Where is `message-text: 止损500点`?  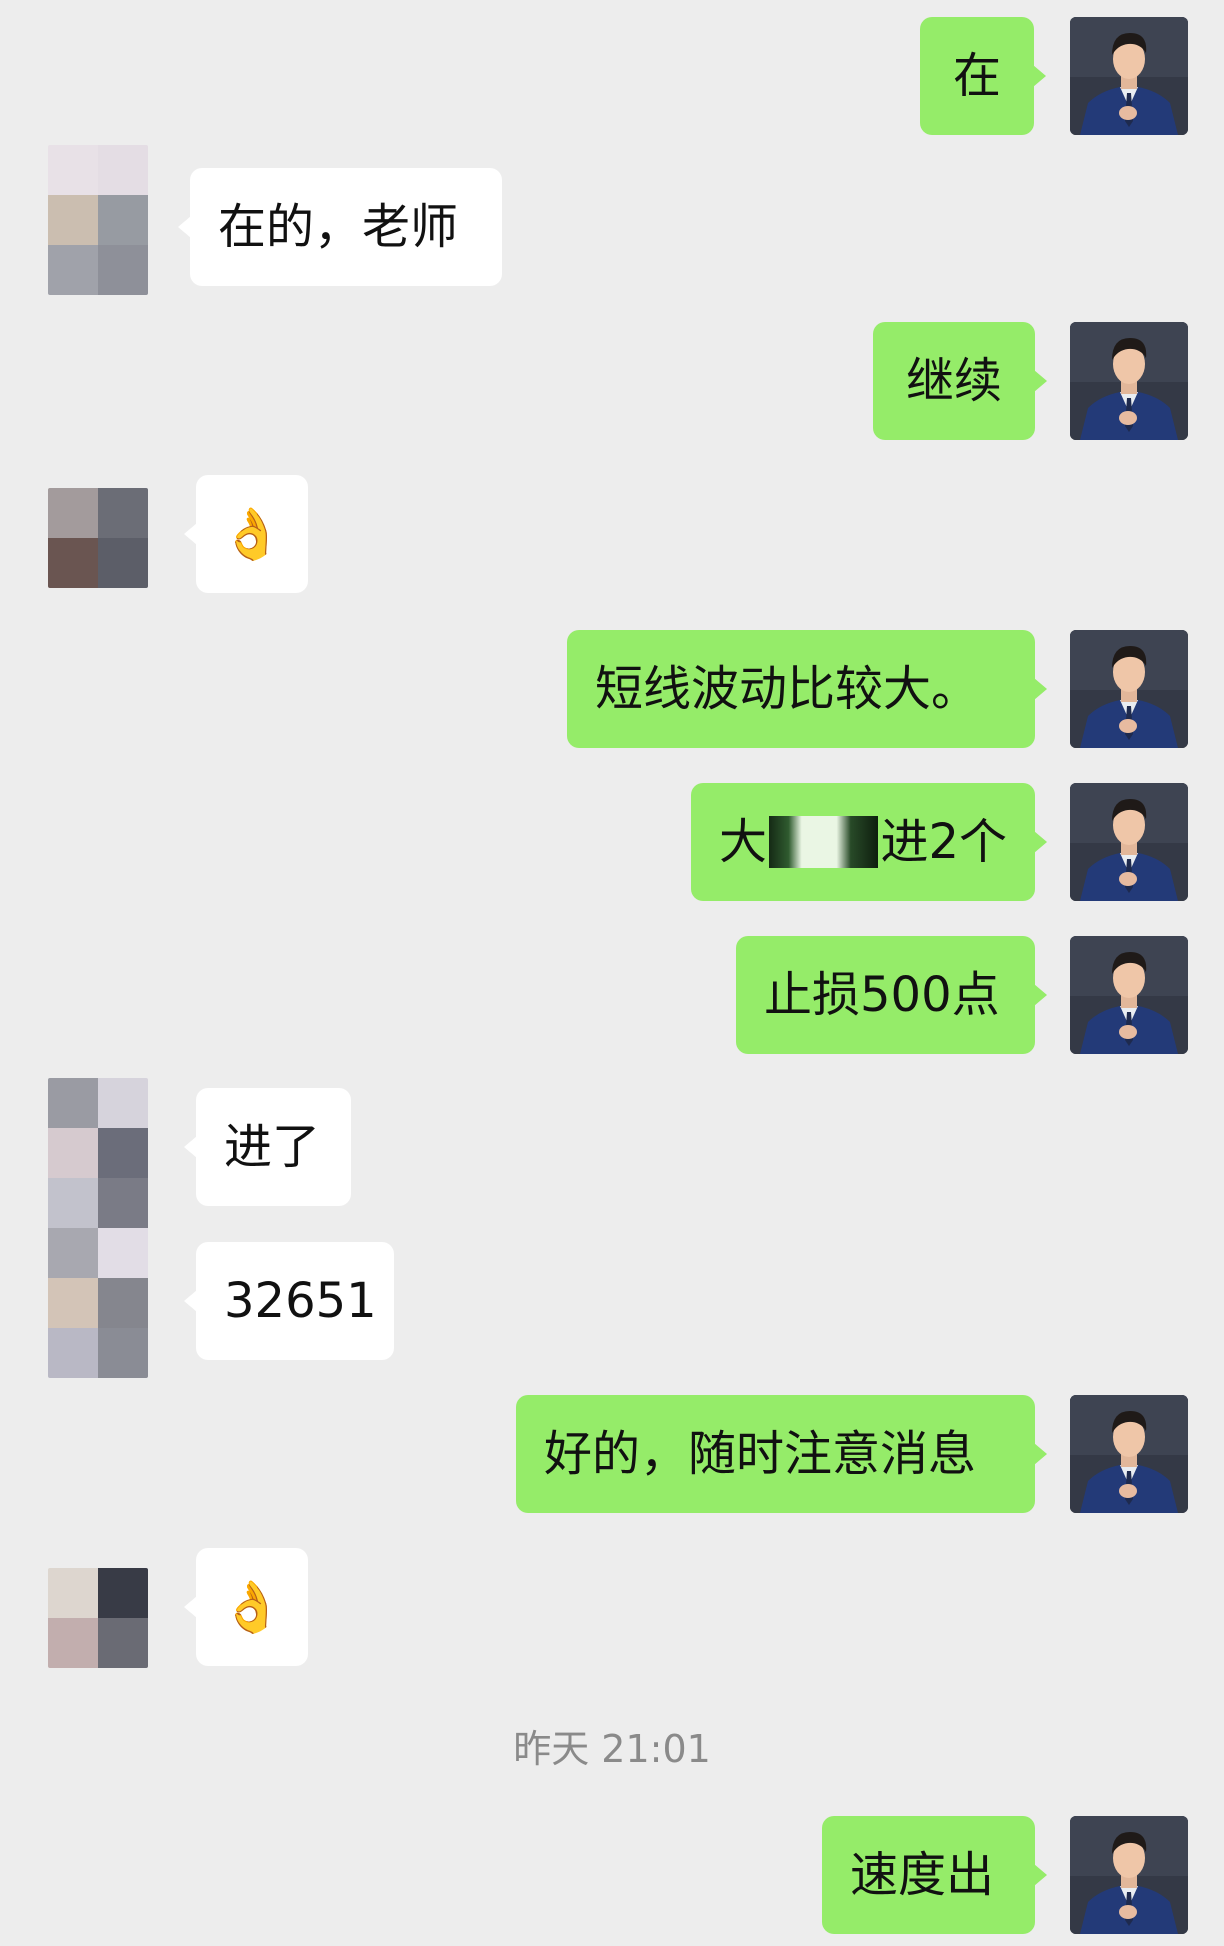
message-text: 止损500点 is located at coordinates (882, 995).